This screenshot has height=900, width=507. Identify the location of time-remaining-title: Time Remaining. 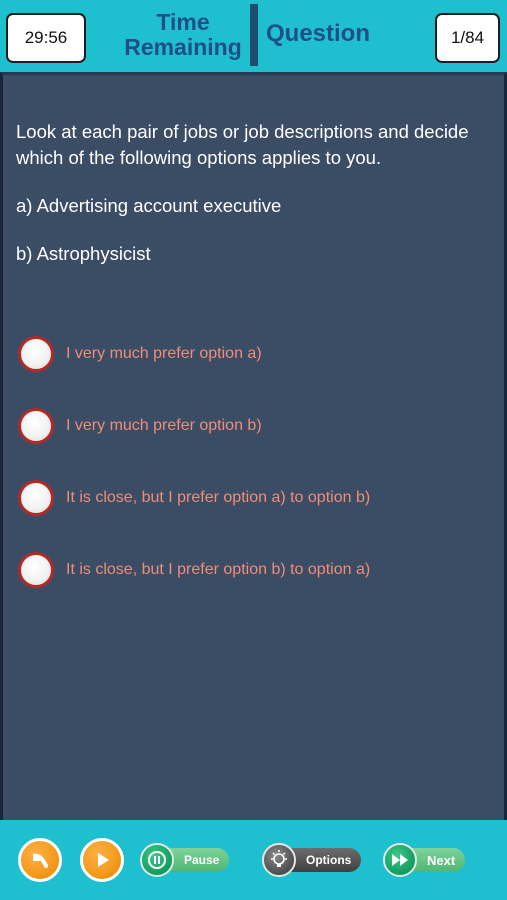
(183, 35).